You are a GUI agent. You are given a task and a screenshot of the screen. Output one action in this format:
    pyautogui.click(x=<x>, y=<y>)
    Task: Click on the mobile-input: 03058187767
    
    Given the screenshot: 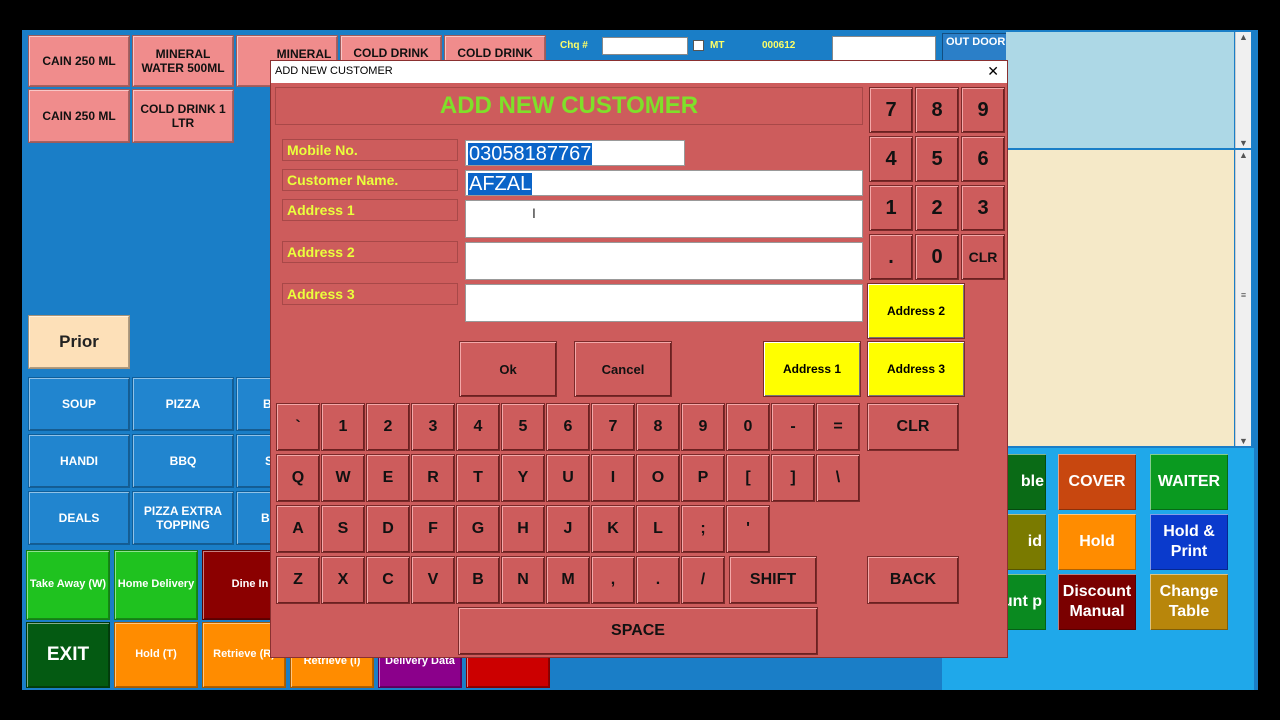 What is the action you would take?
    pyautogui.click(x=575, y=153)
    